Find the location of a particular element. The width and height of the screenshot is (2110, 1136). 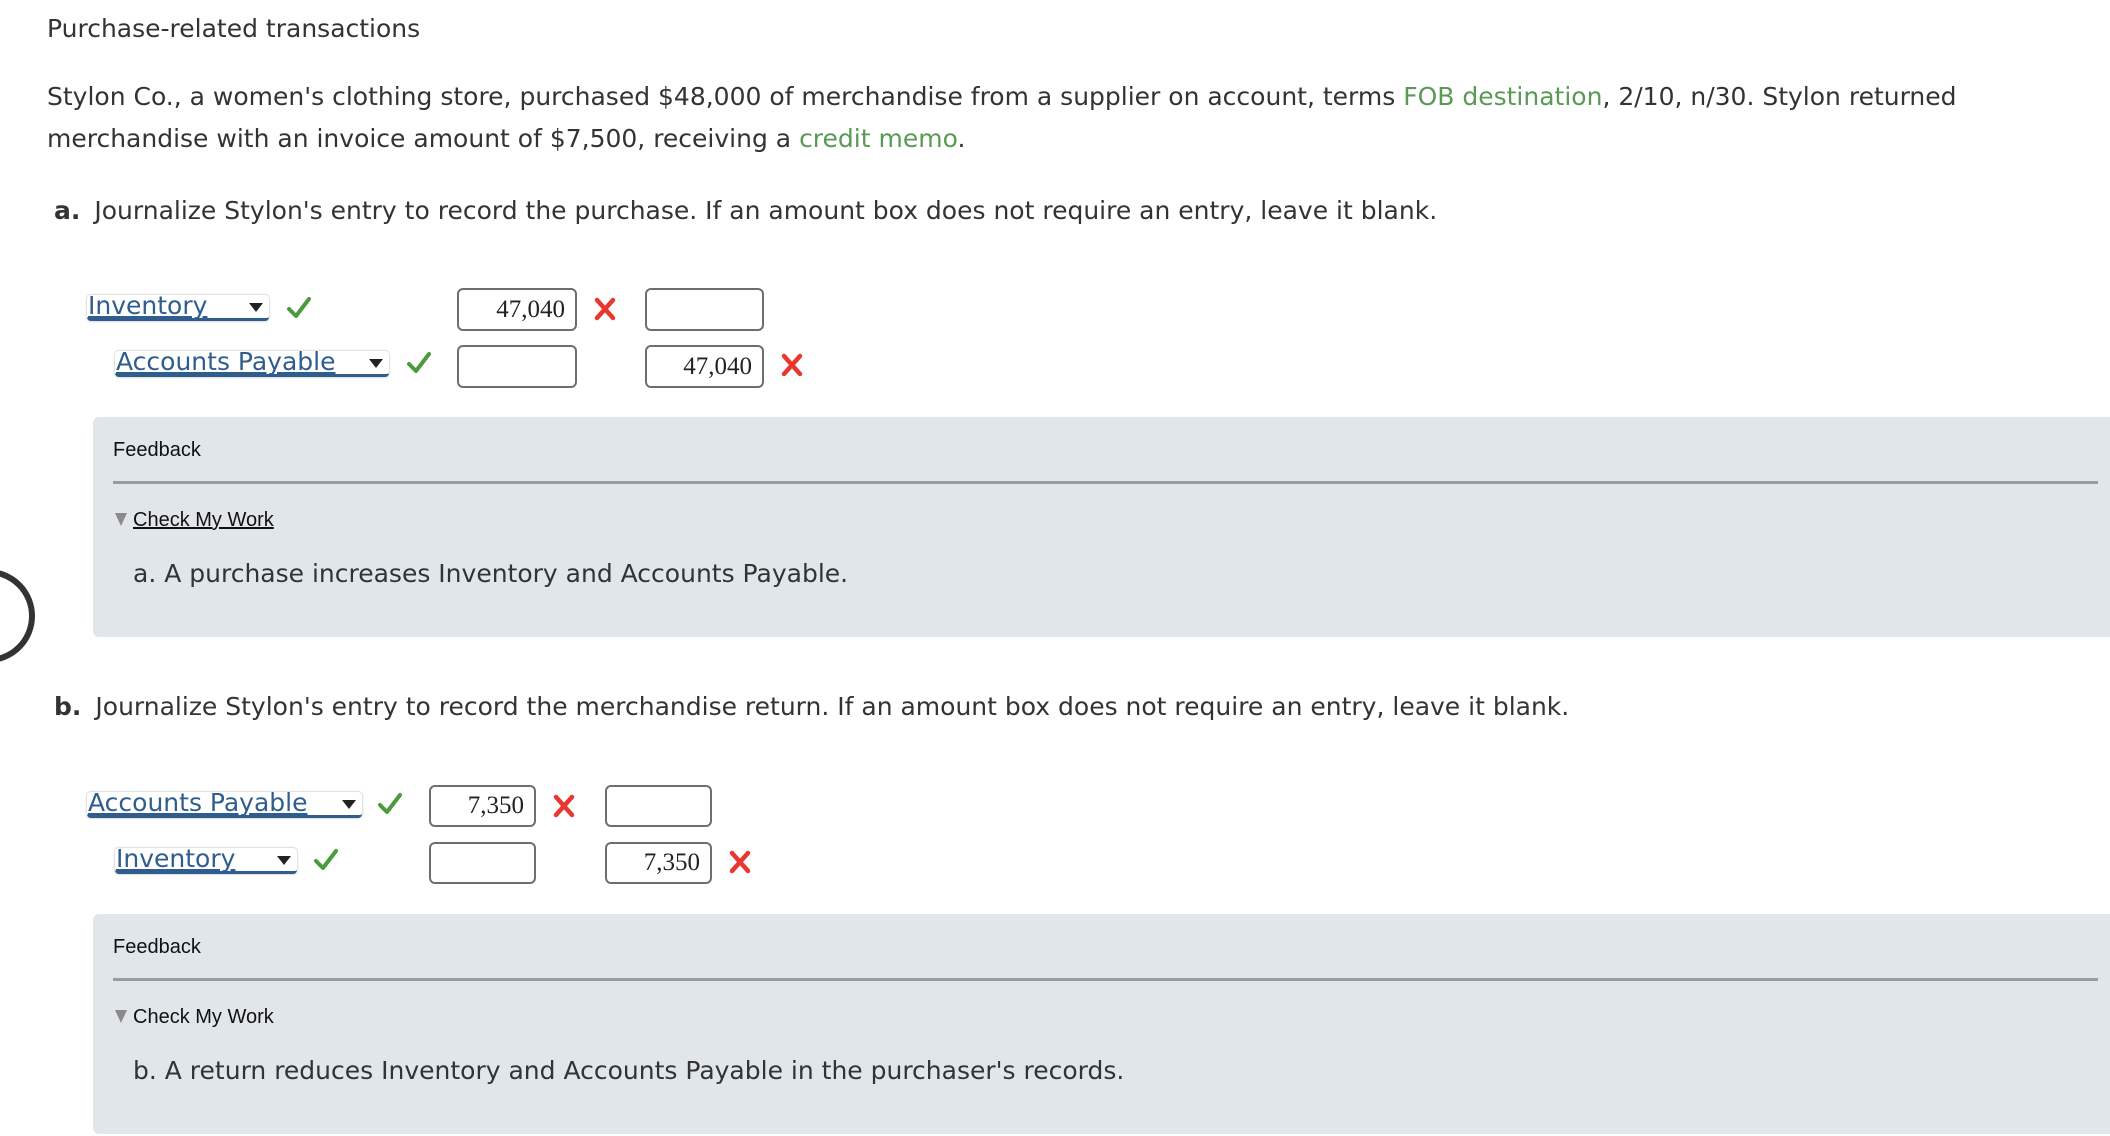

question-b-label: b. is located at coordinates (68, 706).